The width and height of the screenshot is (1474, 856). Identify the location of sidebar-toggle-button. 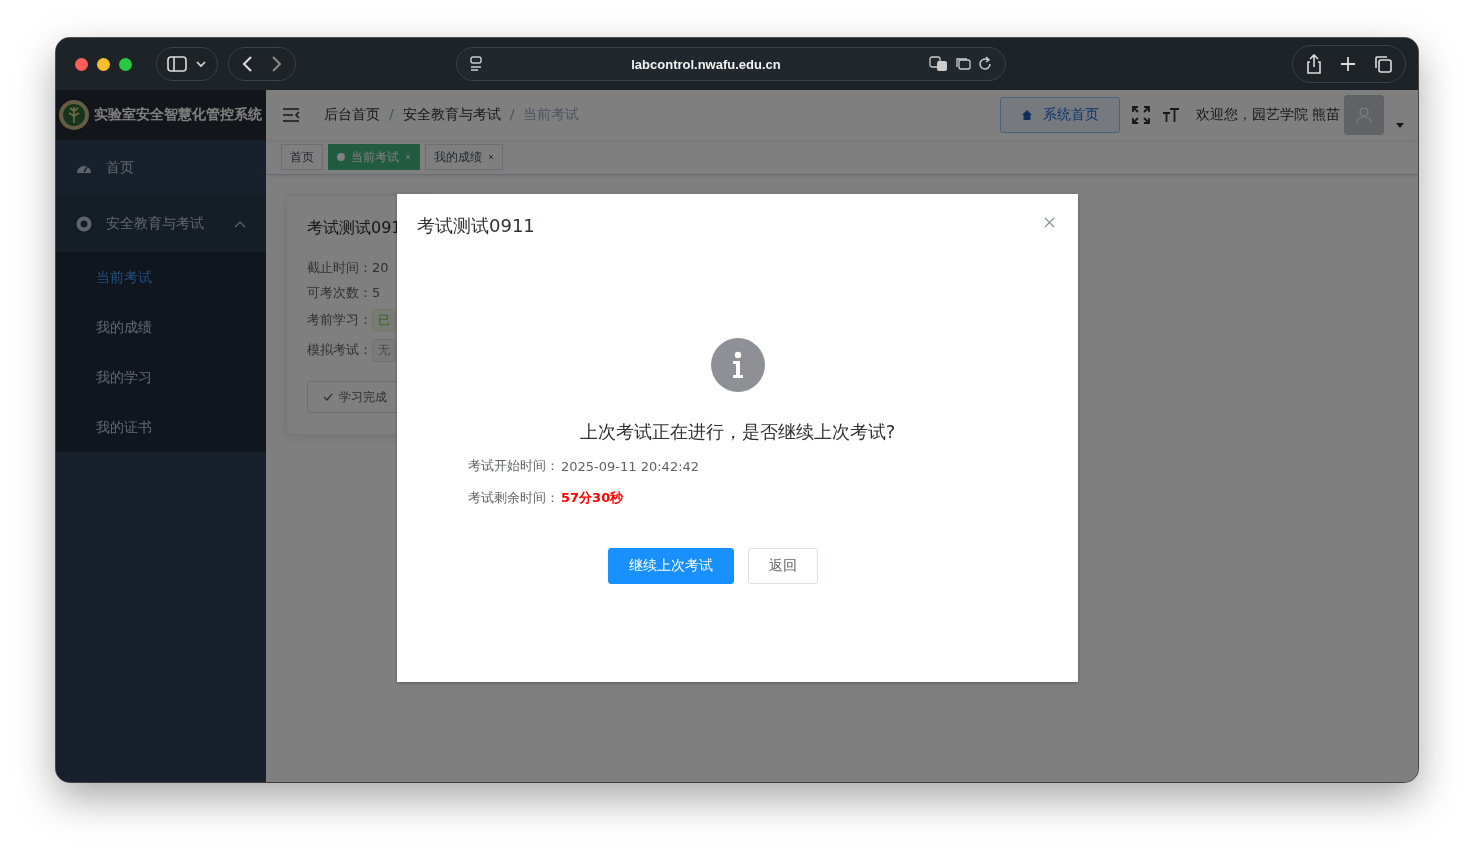
(187, 64).